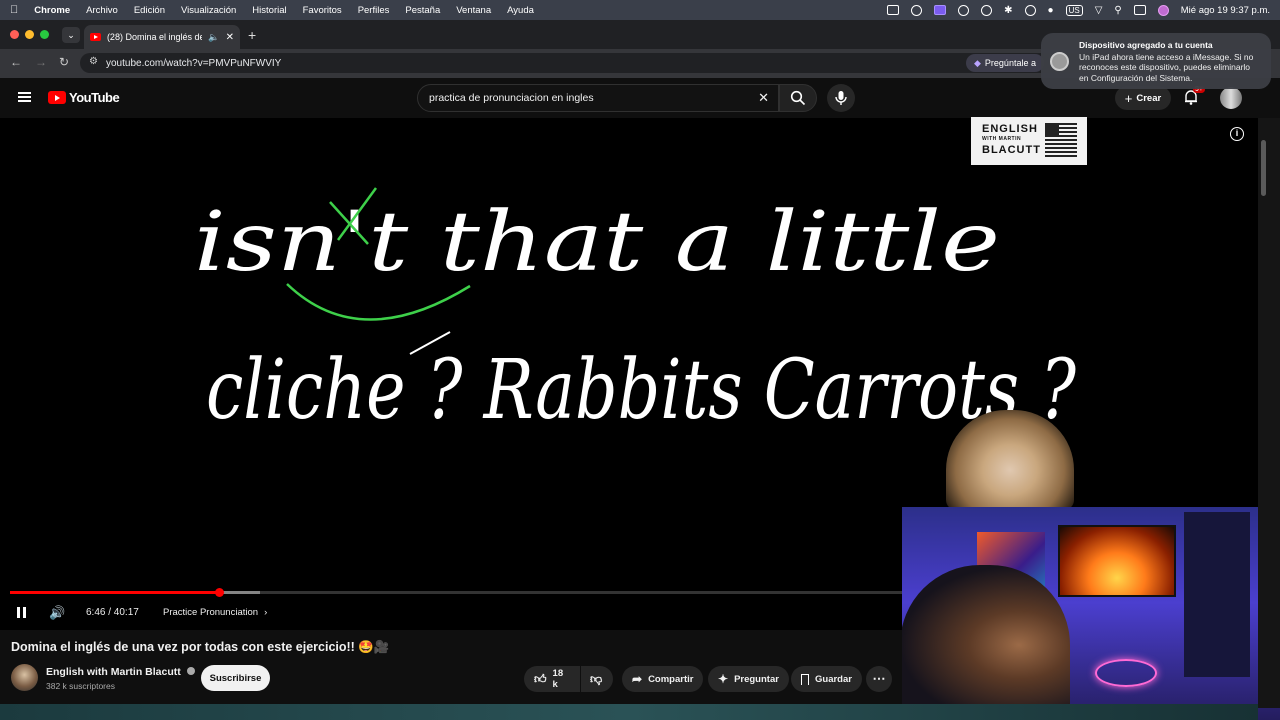 The image size is (1280, 720). Describe the element at coordinates (1117, 10) in the screenshot. I see `spotlight-search-icon: ⚲` at that location.